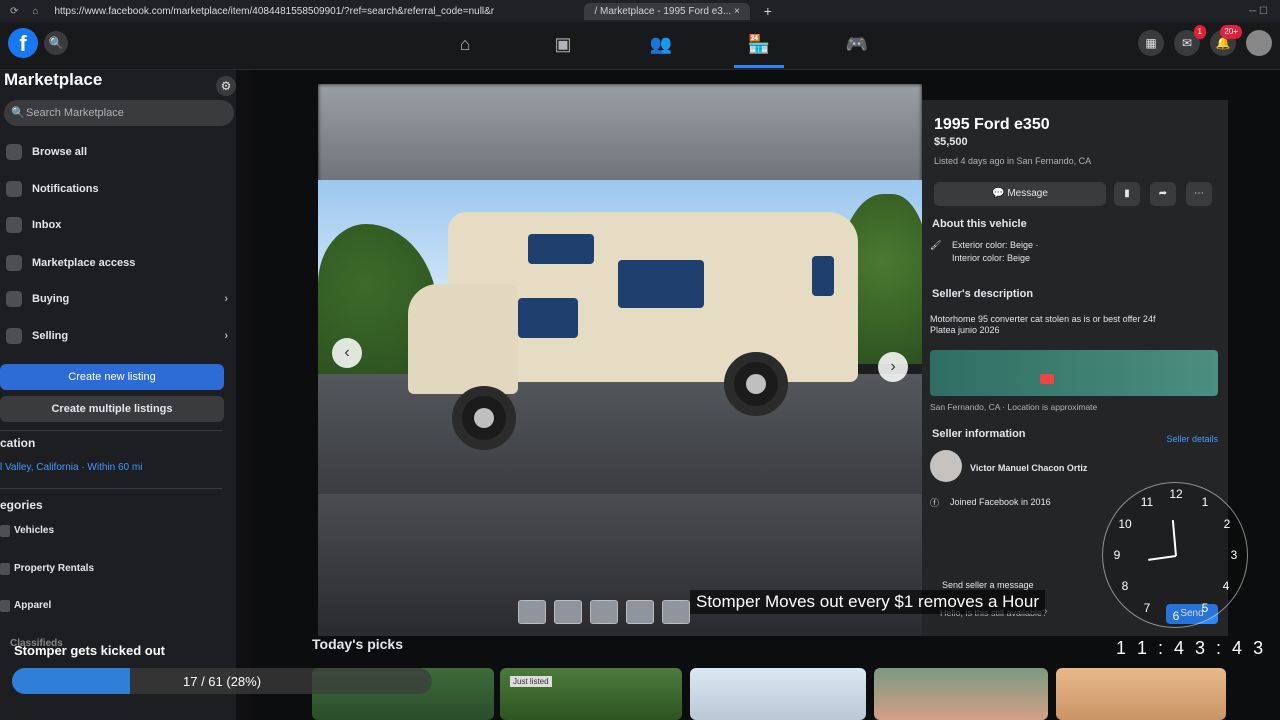 The height and width of the screenshot is (720, 1280). I want to click on clock-number: 2, so click(1227, 524).